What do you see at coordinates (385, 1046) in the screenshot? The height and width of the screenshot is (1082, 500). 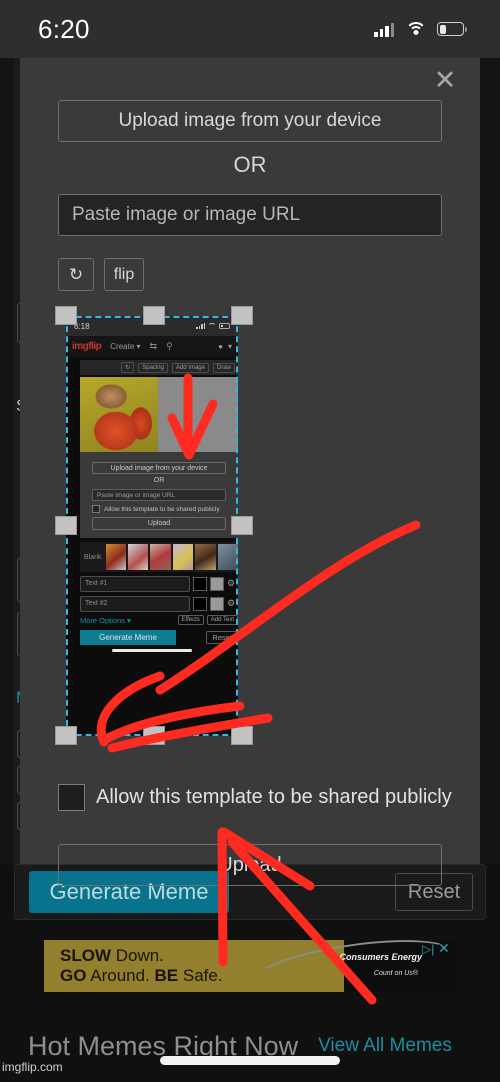 I see `view-all-memes-link: View All Memes` at bounding box center [385, 1046].